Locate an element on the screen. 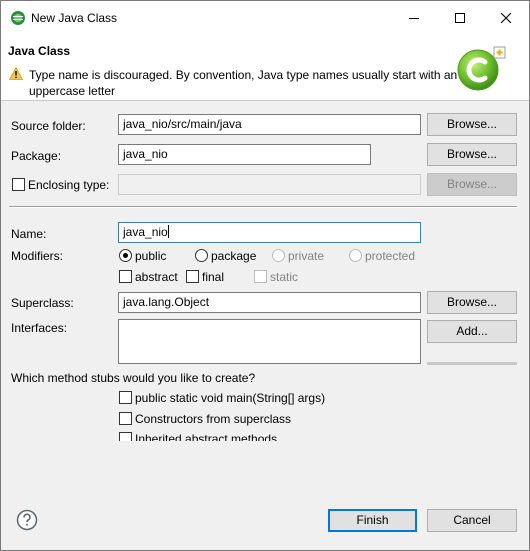  enclosing-type-field is located at coordinates (269, 184).